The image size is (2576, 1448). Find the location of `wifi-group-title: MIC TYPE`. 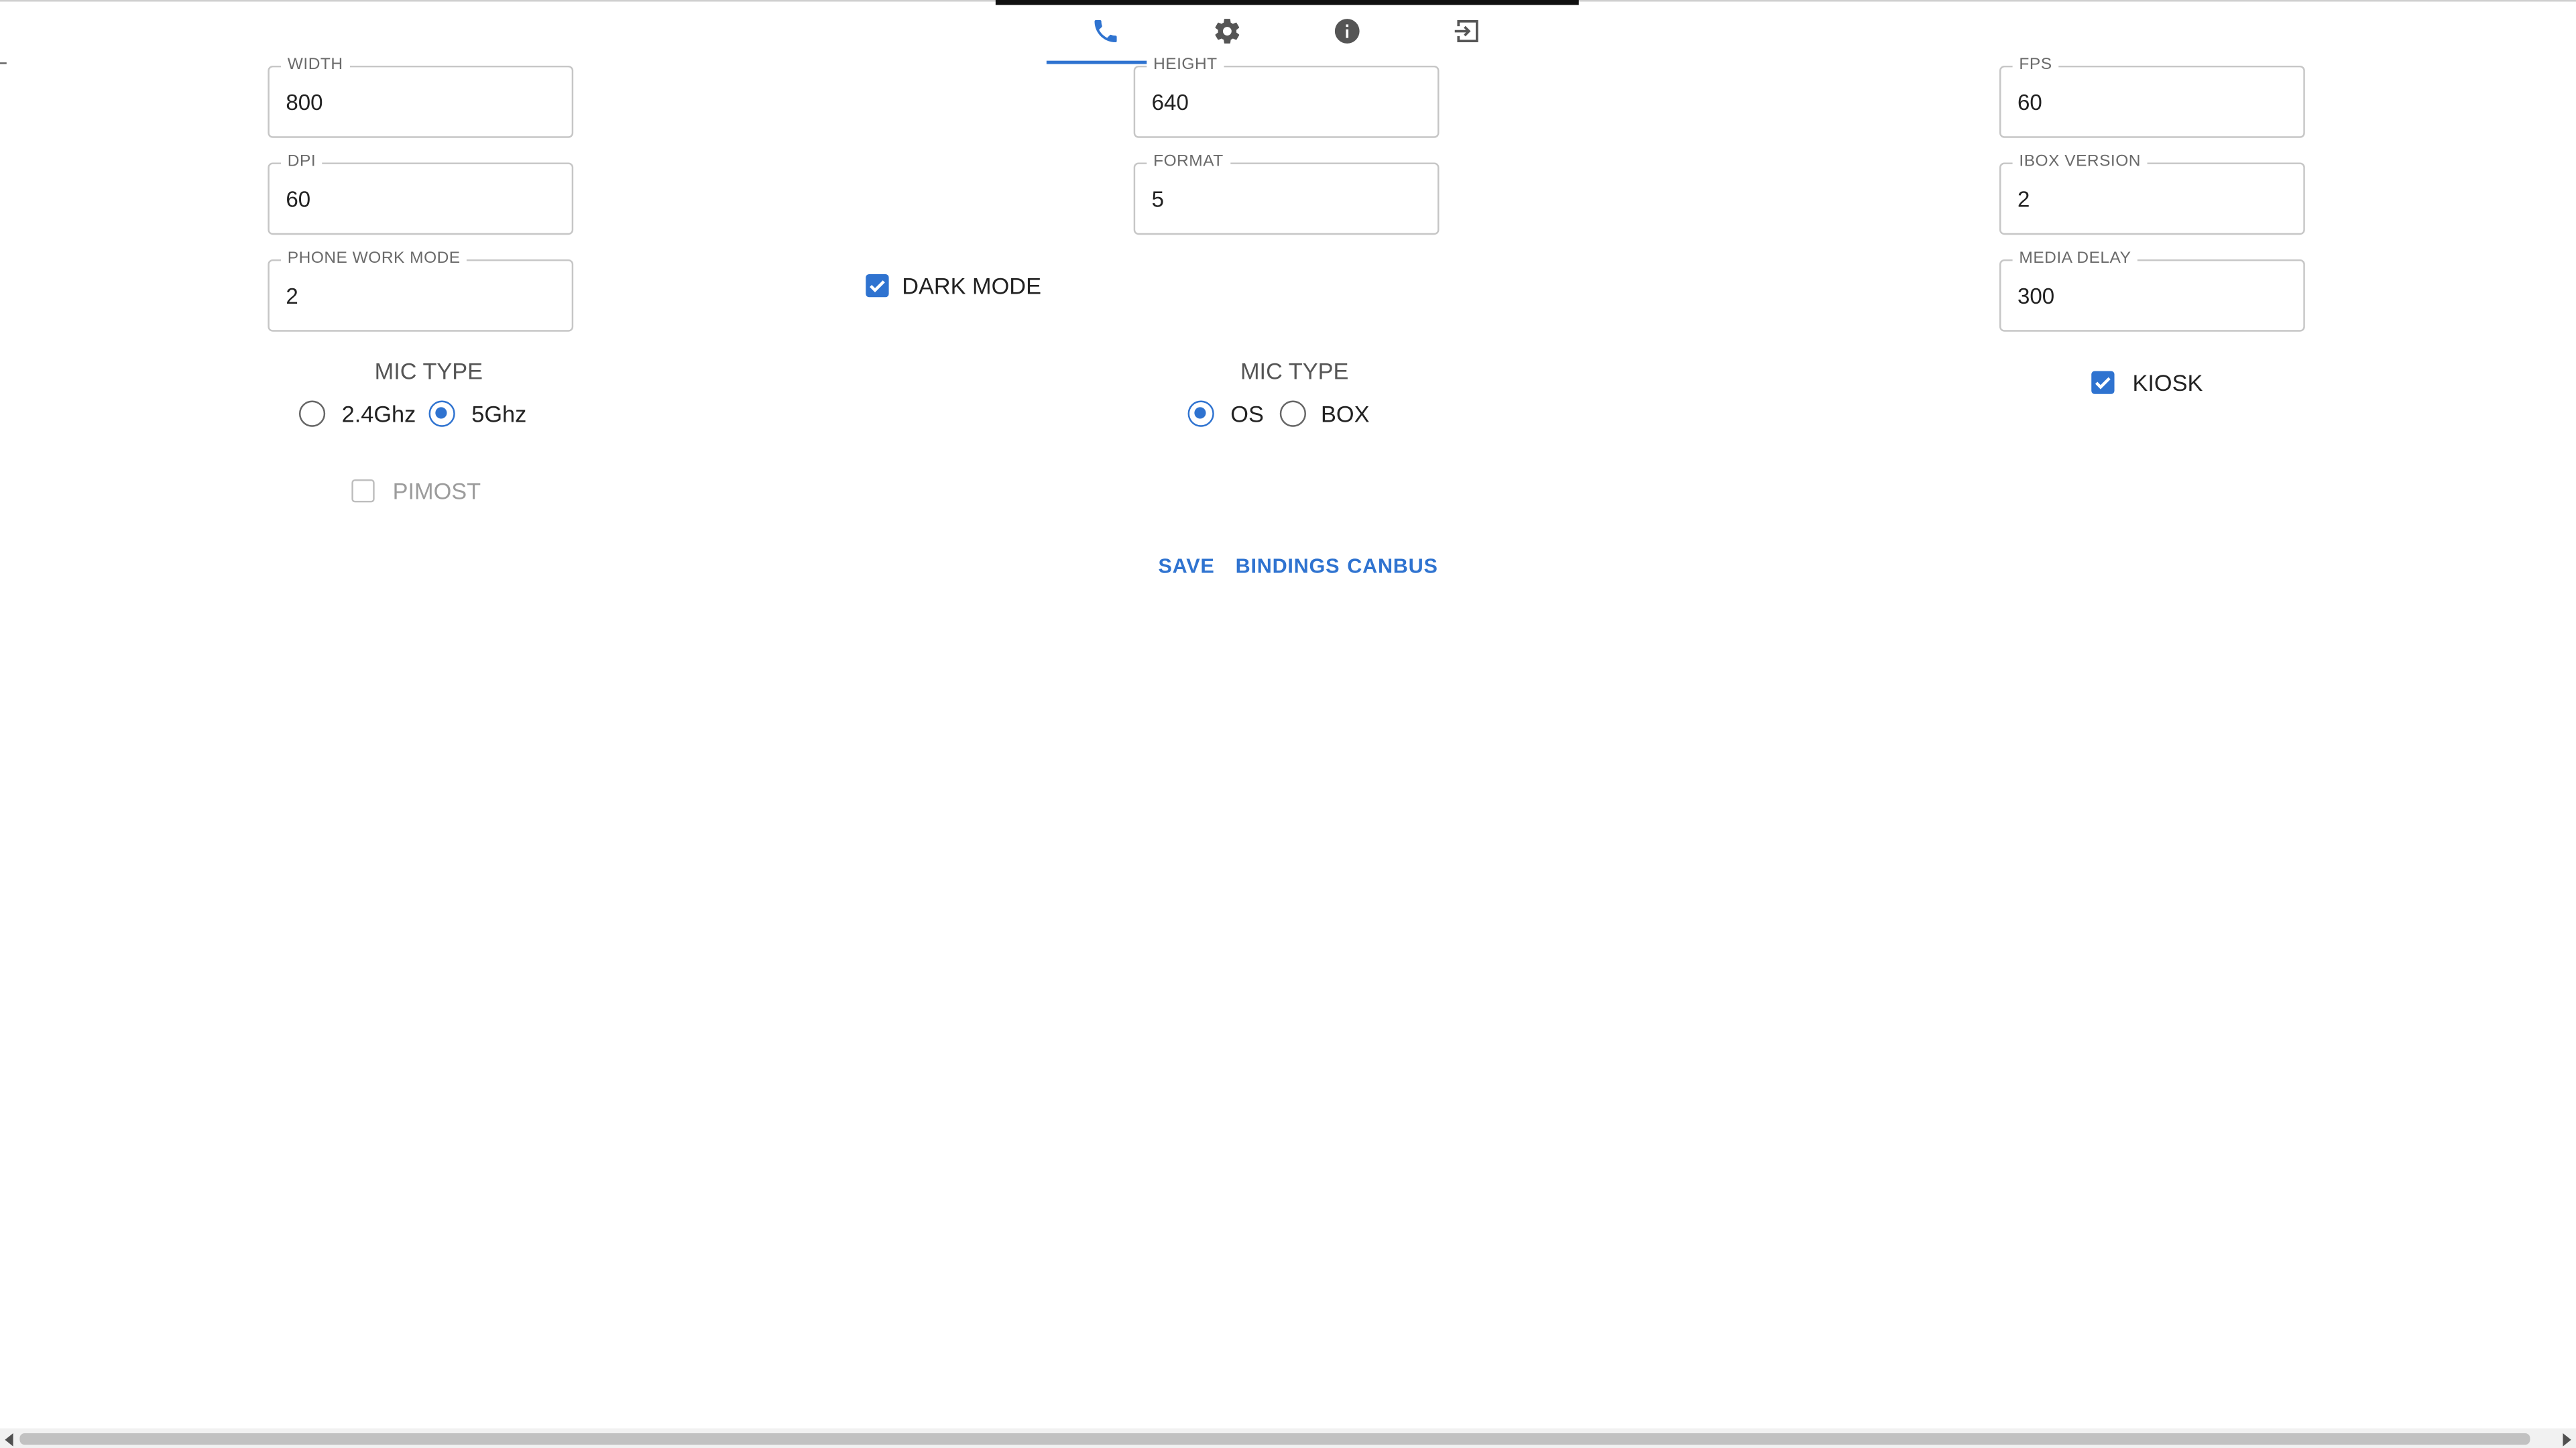

wifi-group-title: MIC TYPE is located at coordinates (428, 371).